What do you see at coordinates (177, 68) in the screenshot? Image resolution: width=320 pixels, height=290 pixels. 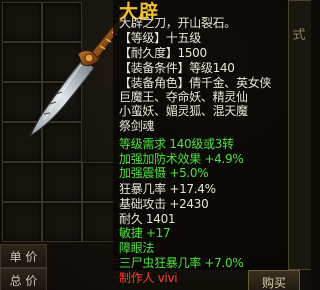 I see `item-requirement: 【装备条件】等级140` at bounding box center [177, 68].